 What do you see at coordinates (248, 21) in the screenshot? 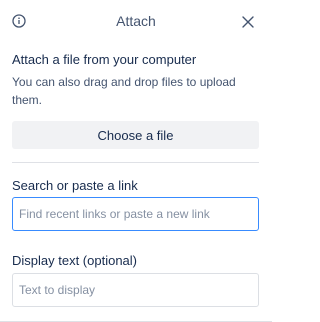
I see `close-icon` at bounding box center [248, 21].